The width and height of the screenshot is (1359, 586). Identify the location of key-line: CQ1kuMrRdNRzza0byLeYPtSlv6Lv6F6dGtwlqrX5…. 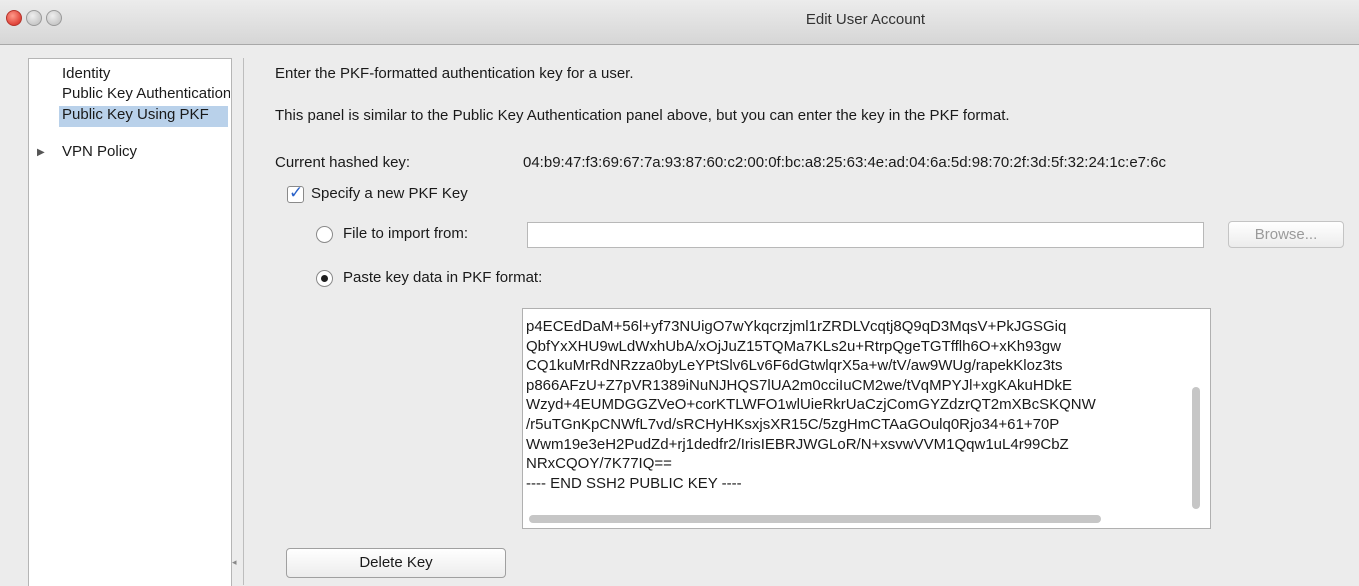
(794, 366).